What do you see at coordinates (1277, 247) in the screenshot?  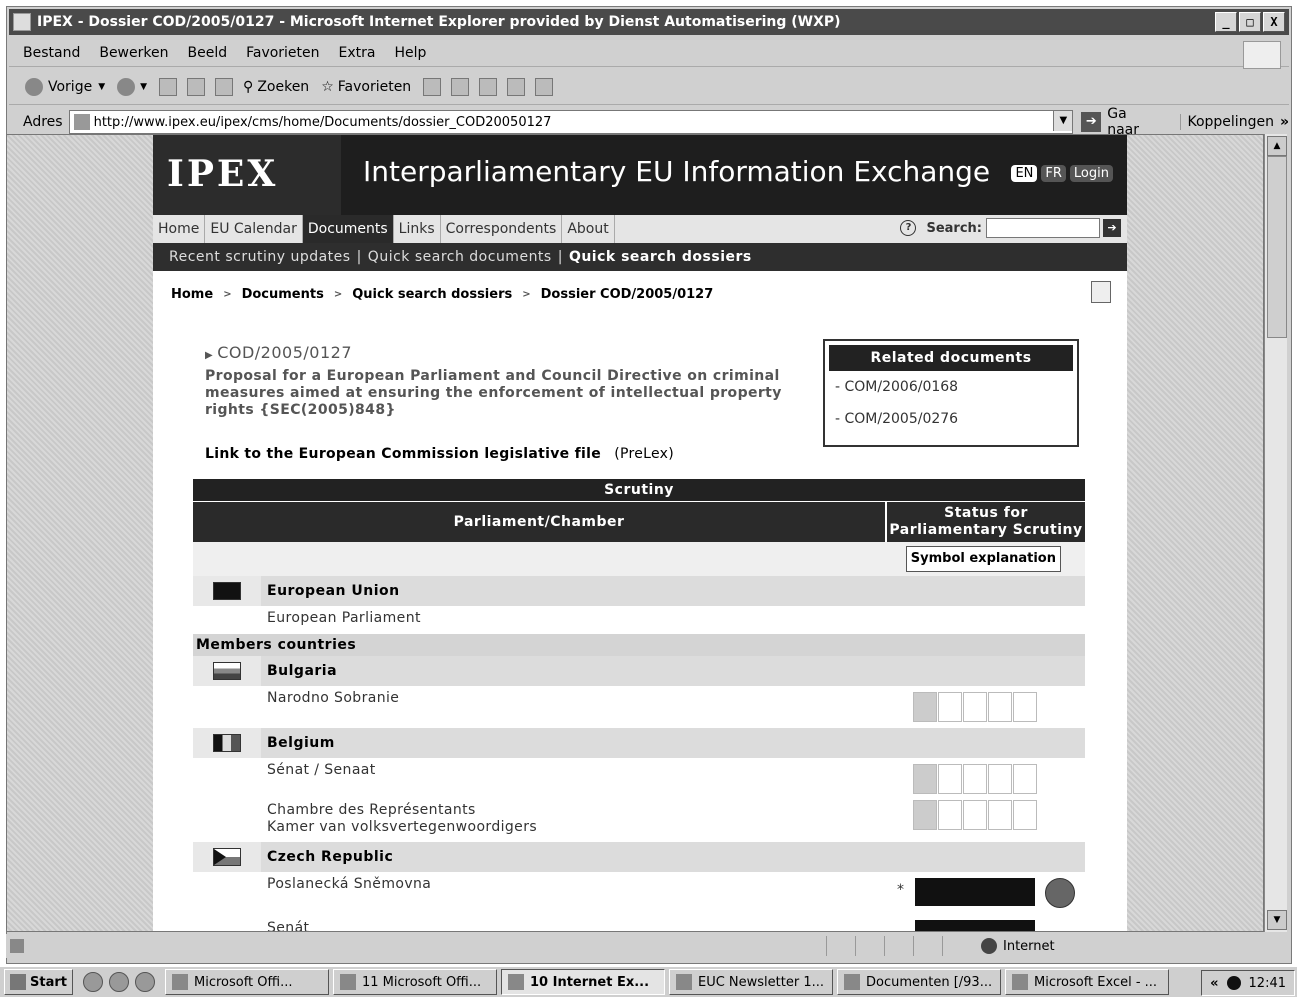 I see `scroll-thumb` at bounding box center [1277, 247].